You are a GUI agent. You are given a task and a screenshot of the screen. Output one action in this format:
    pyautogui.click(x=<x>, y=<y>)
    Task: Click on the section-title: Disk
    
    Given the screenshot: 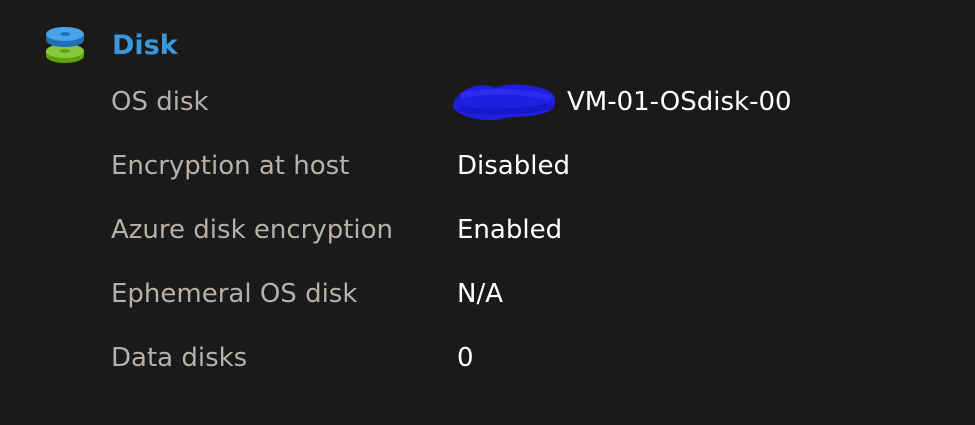 What is the action you would take?
    pyautogui.click(x=145, y=45)
    